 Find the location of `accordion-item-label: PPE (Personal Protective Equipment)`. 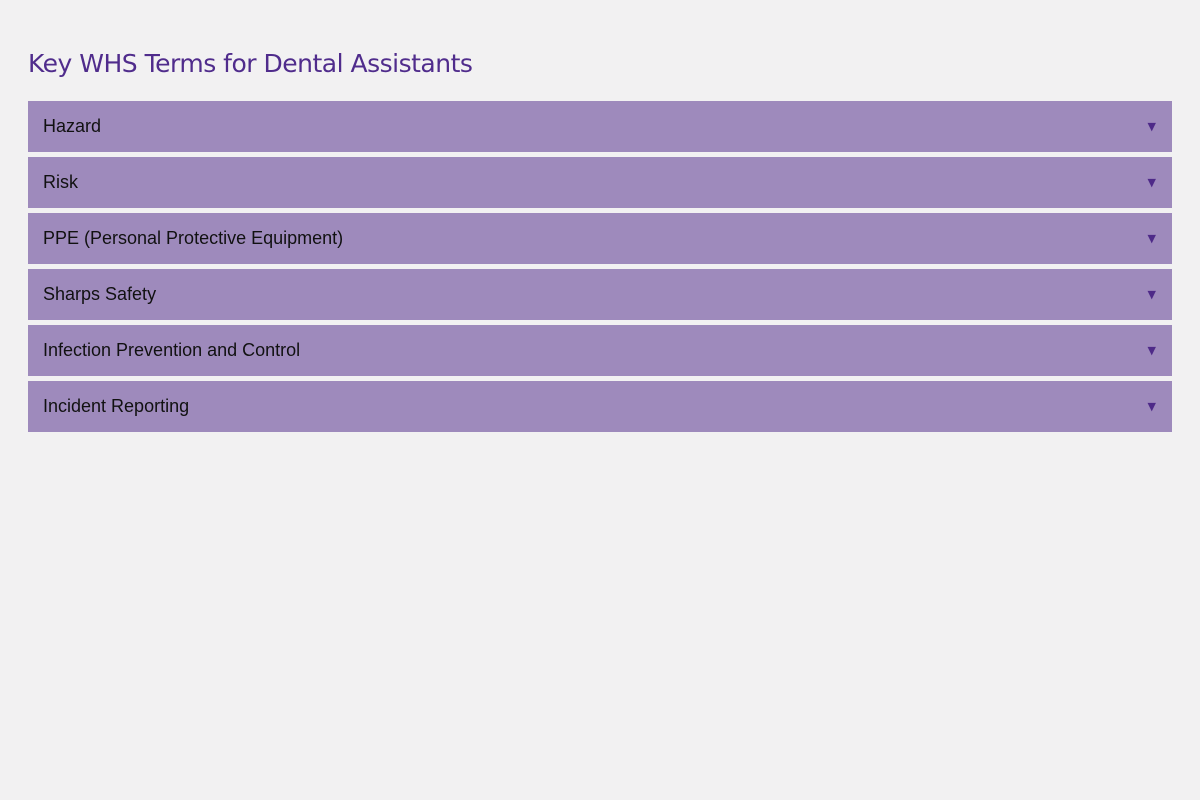

accordion-item-label: PPE (Personal Protective Equipment) is located at coordinates (193, 238).